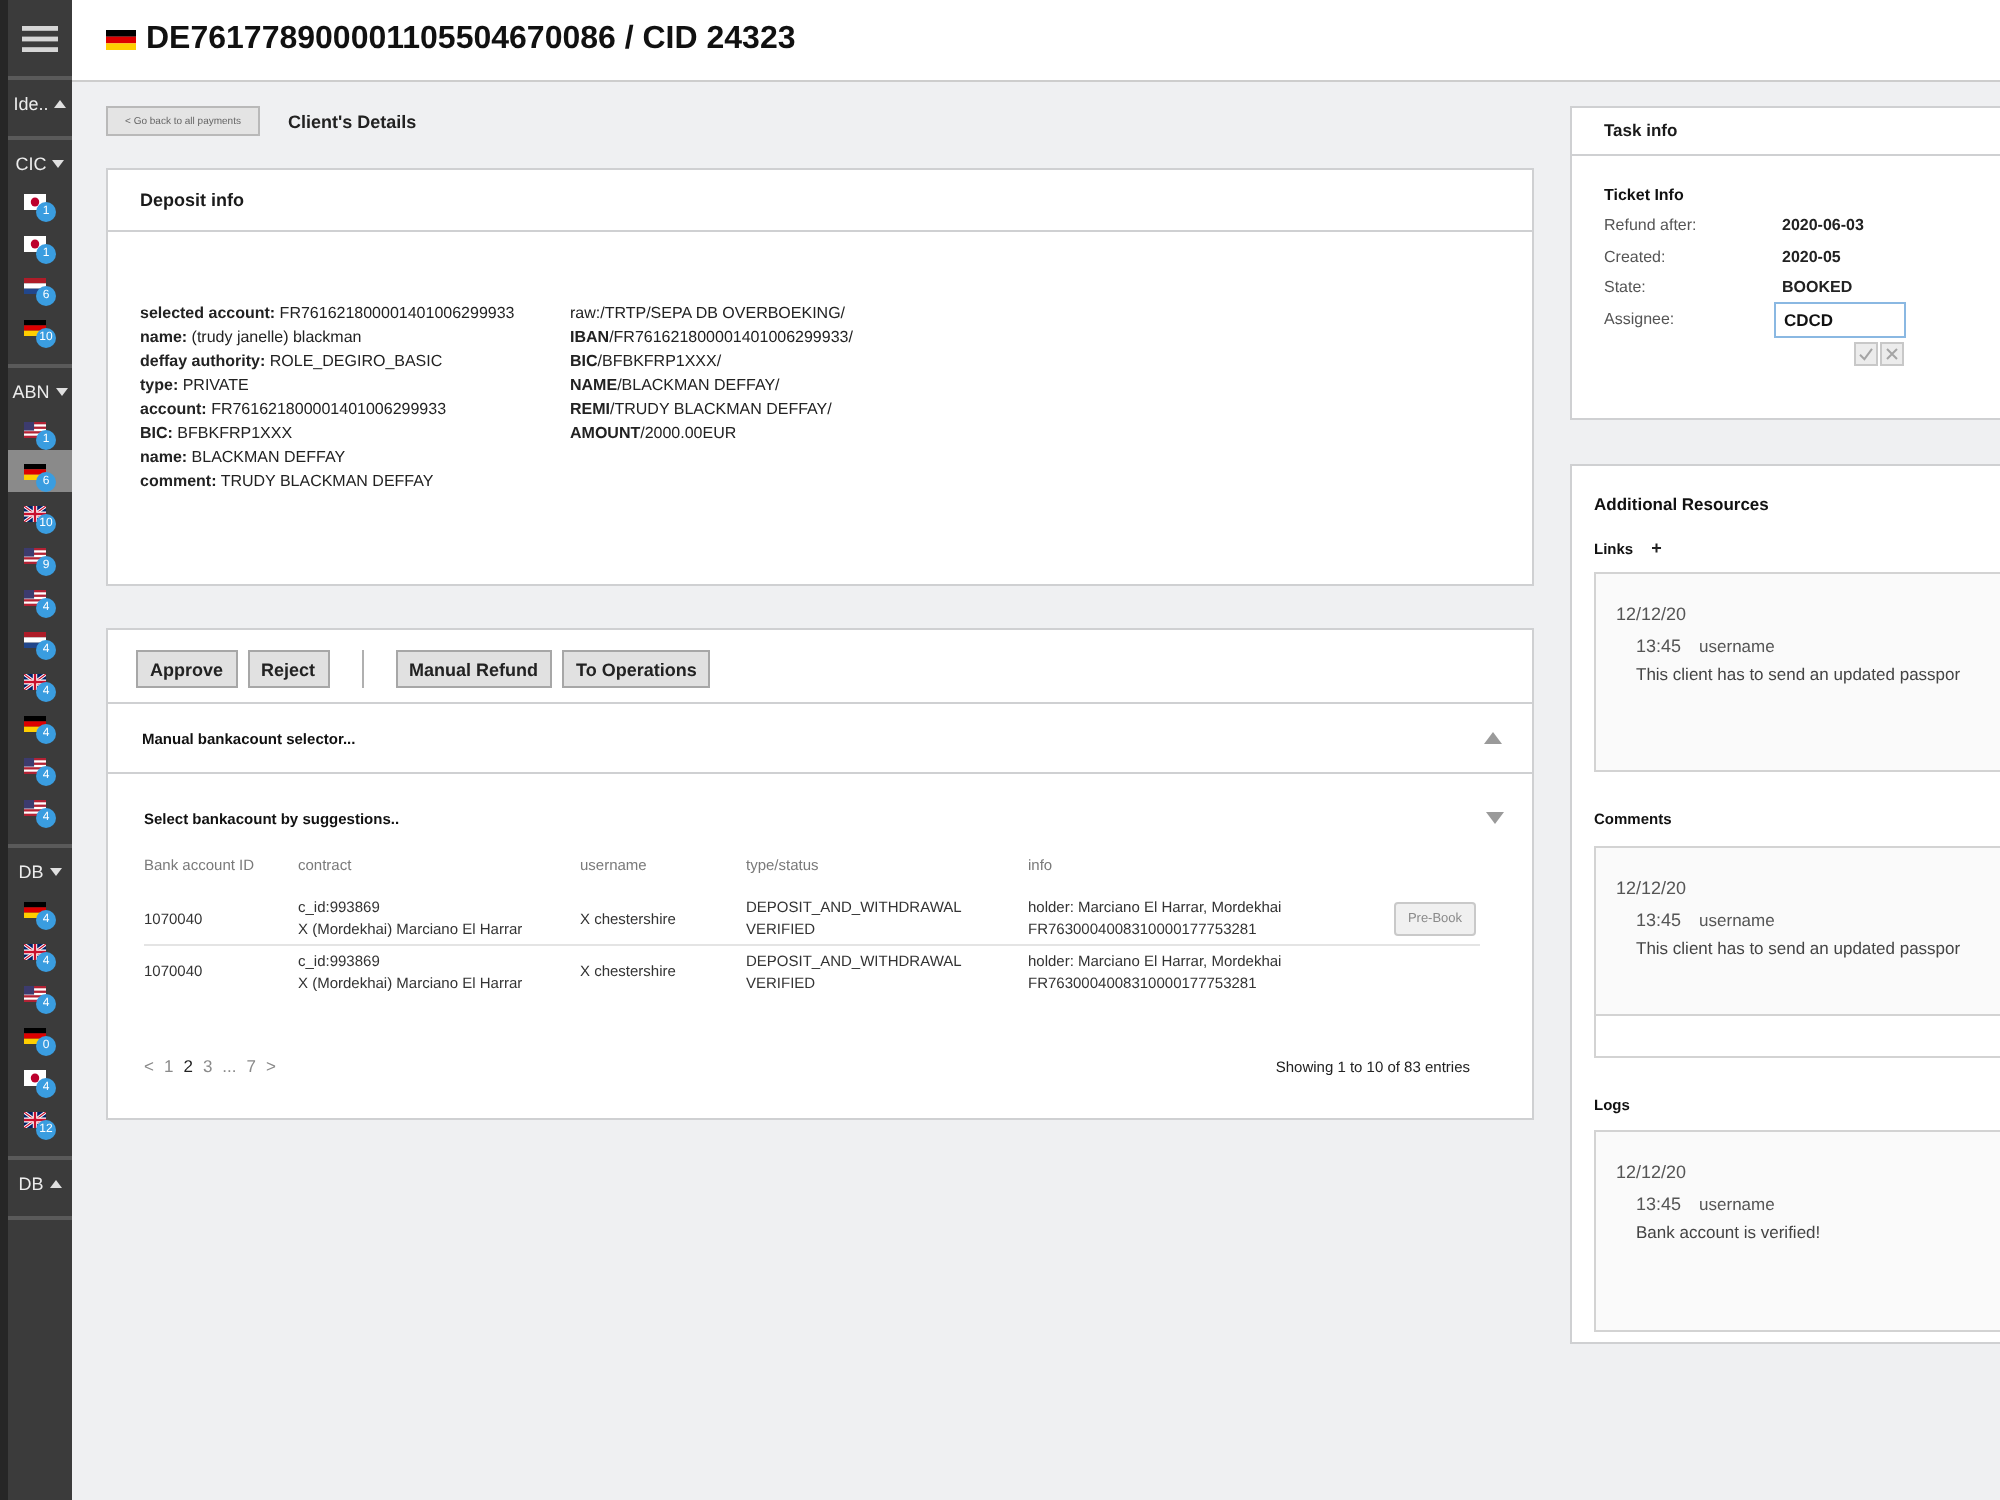 This screenshot has height=1500, width=2000. Describe the element at coordinates (676, 386) in the screenshot. I see `detail-line: NAME/BLACKMAN DEFFAY/` at that location.